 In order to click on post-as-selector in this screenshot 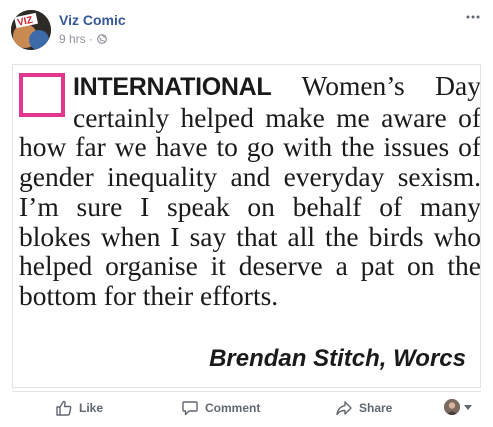, I will do `click(458, 407)`.